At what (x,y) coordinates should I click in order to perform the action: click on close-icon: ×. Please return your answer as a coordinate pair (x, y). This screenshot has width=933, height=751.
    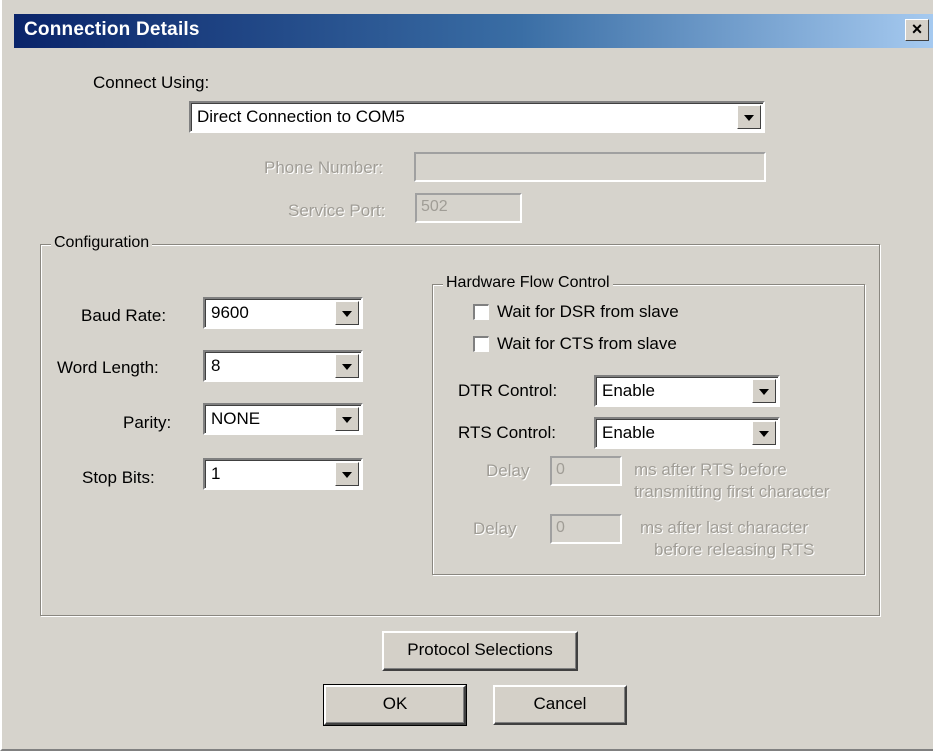
    Looking at the image, I should click on (917, 29).